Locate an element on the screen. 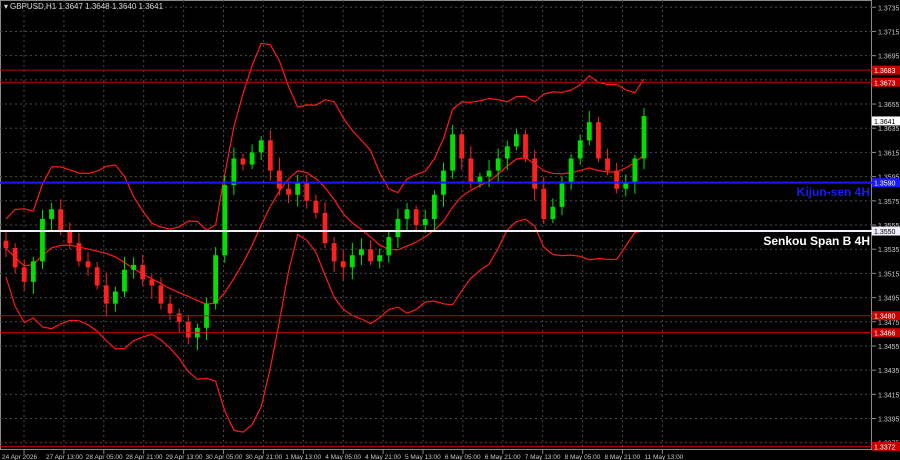 The height and width of the screenshot is (460, 900). y-tick-label: 1.3395 is located at coordinates (889, 420).